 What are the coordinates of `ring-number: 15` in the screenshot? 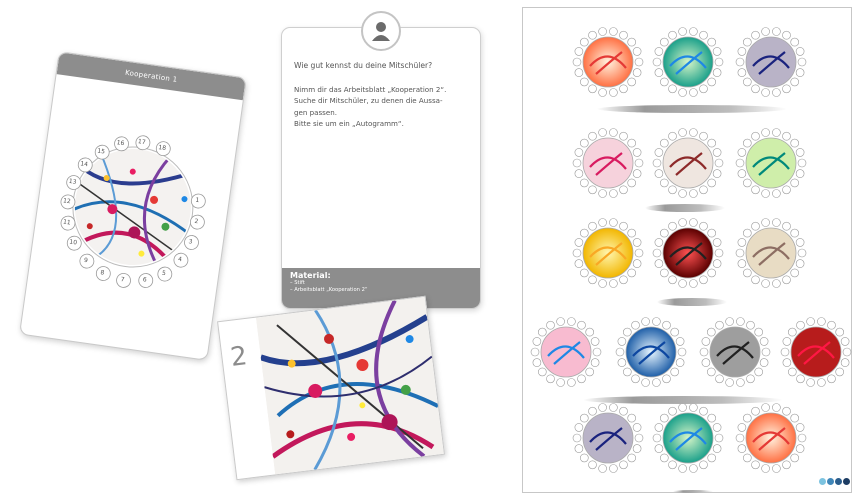 It's located at (101, 151).